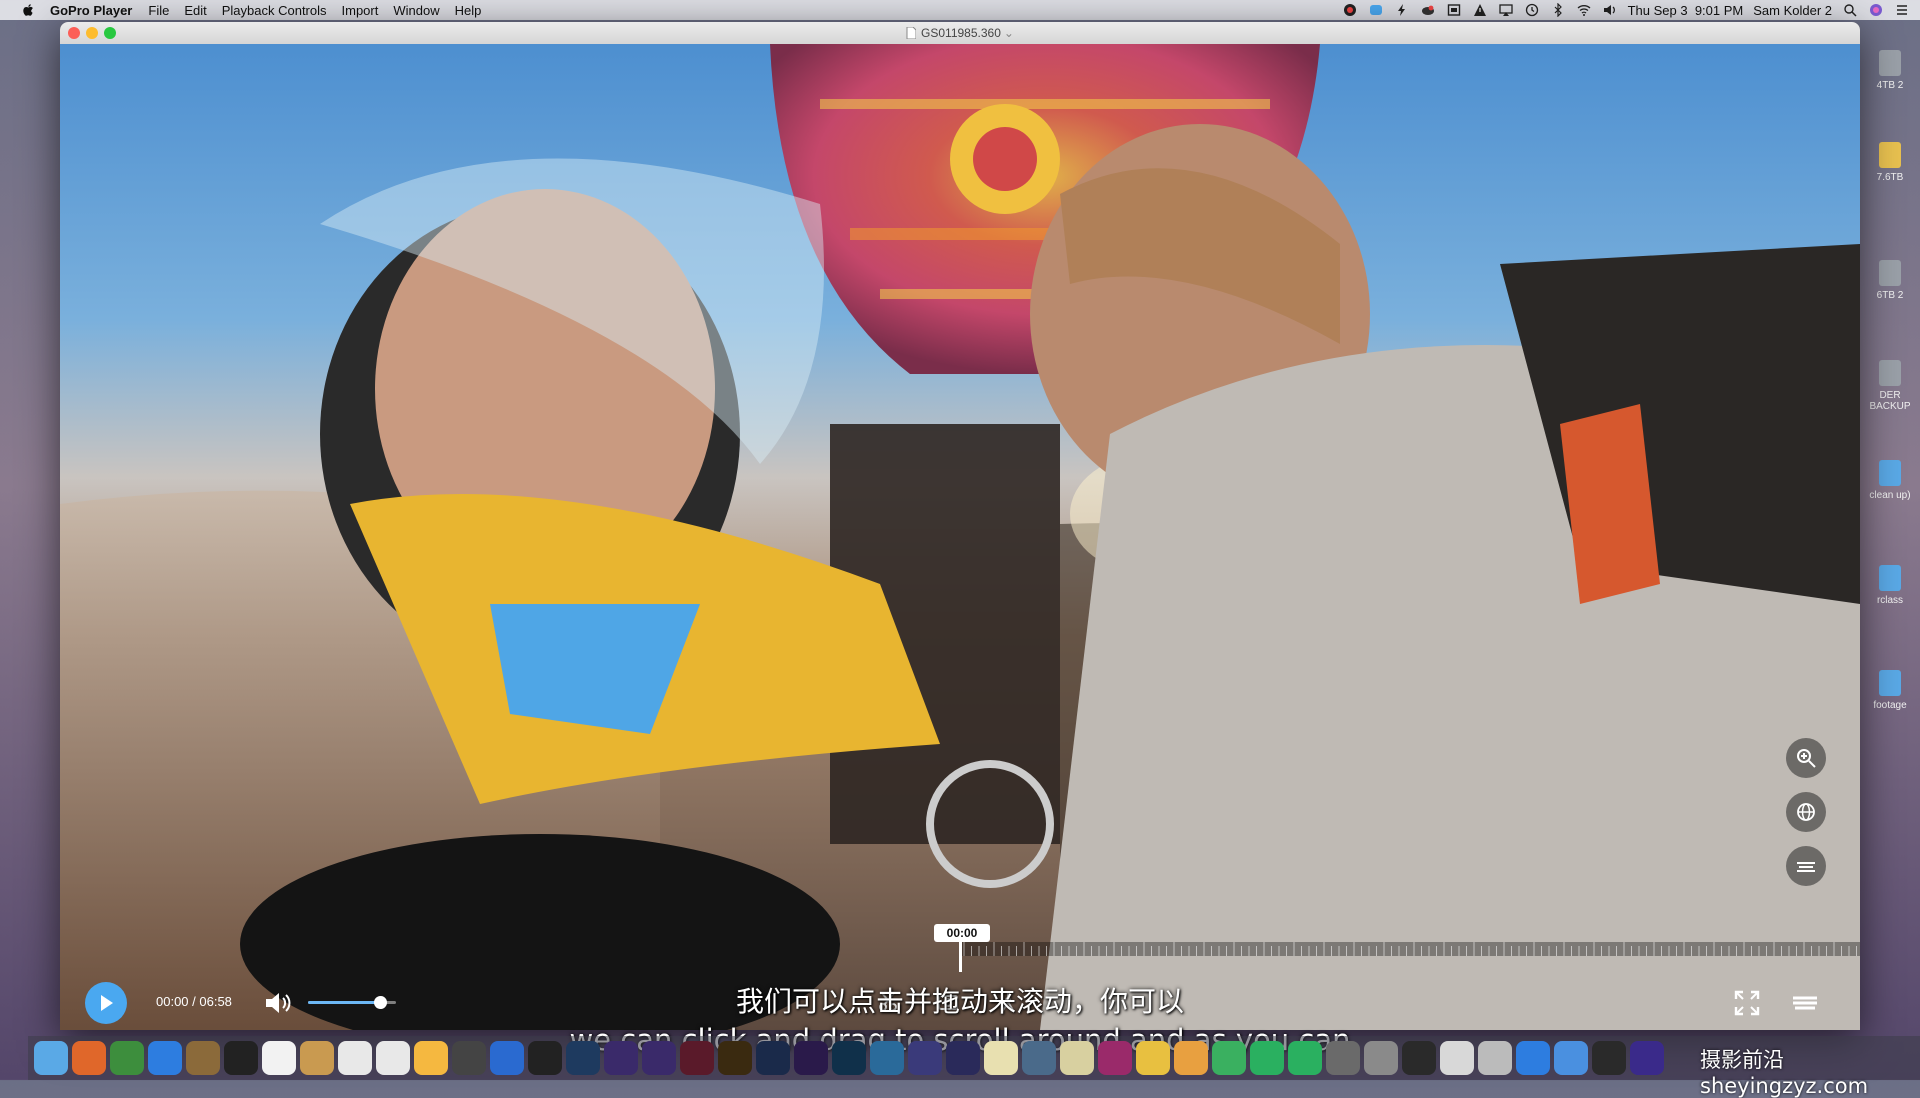 This screenshot has width=1920, height=1098. What do you see at coordinates (1480, 10) in the screenshot?
I see `warning-icon` at bounding box center [1480, 10].